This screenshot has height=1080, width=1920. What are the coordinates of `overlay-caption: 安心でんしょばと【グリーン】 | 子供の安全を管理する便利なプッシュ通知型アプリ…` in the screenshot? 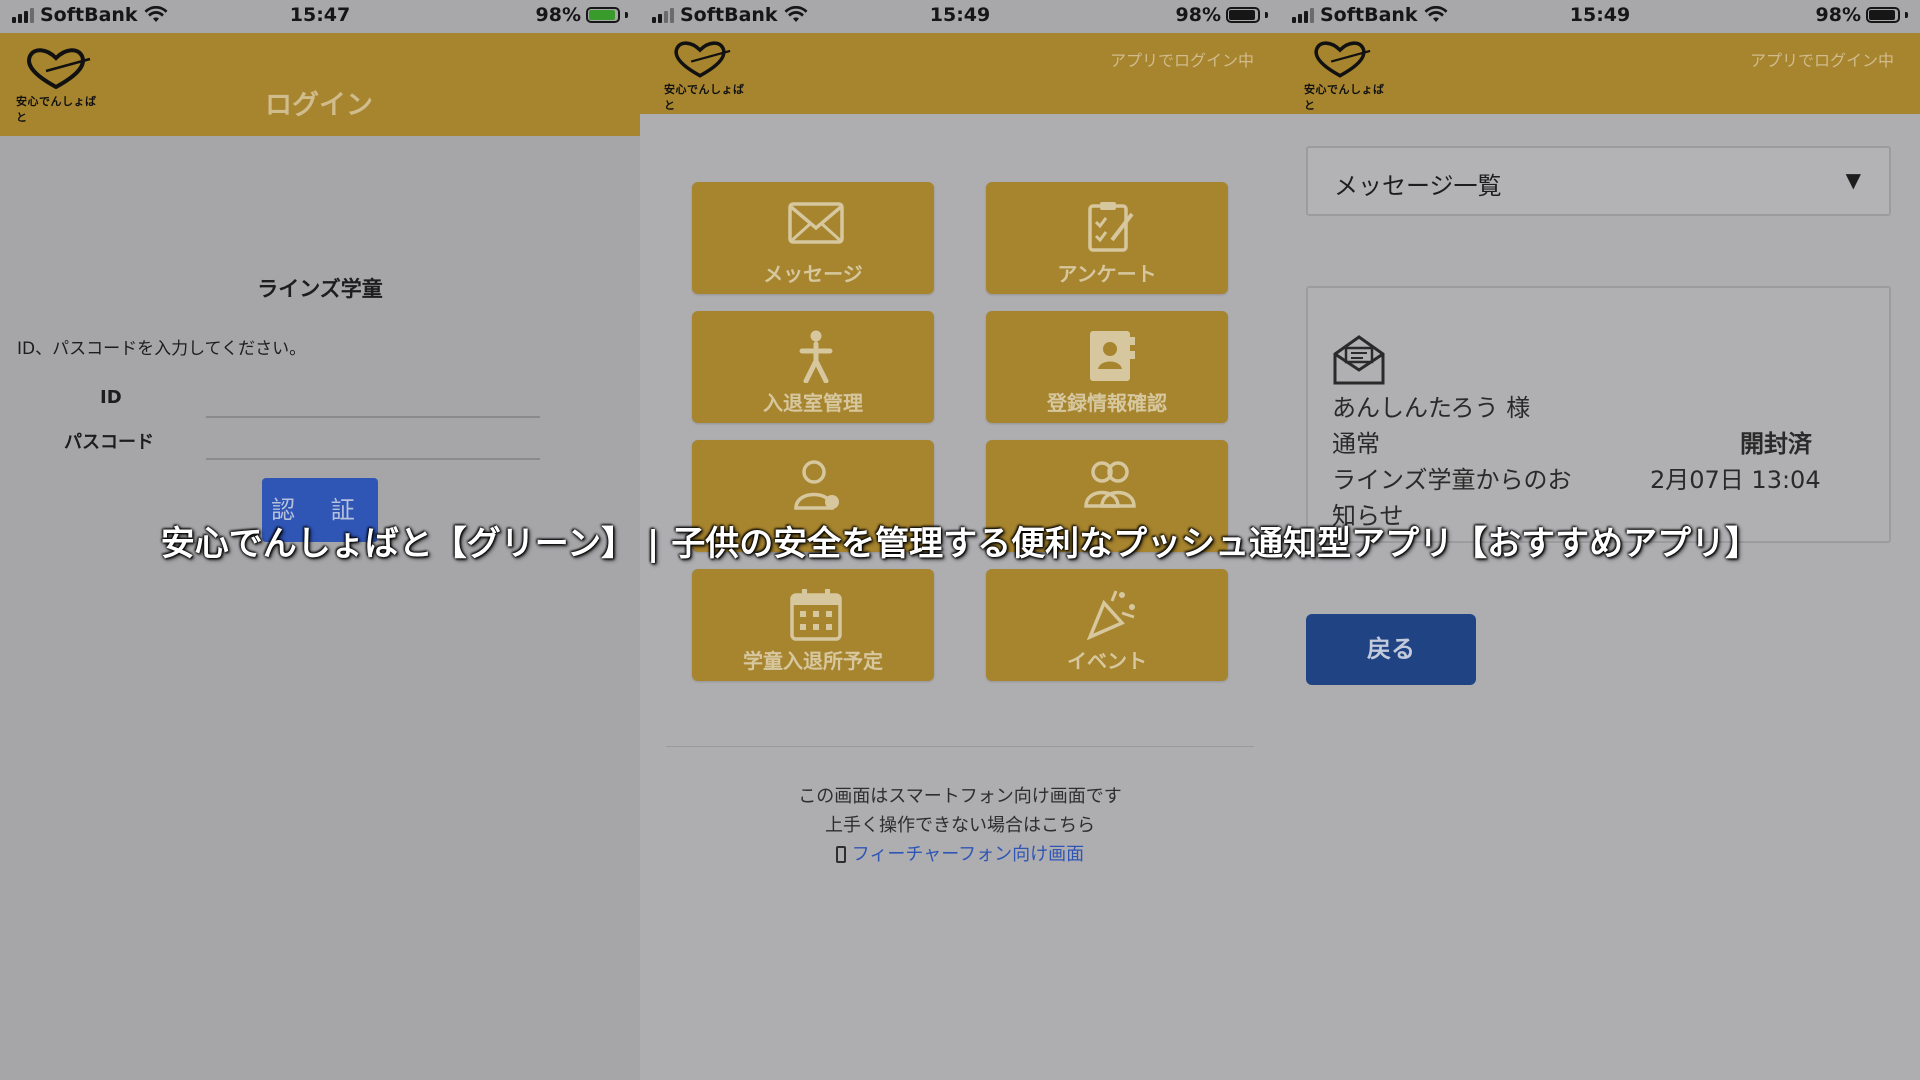 It's located at (960, 544).